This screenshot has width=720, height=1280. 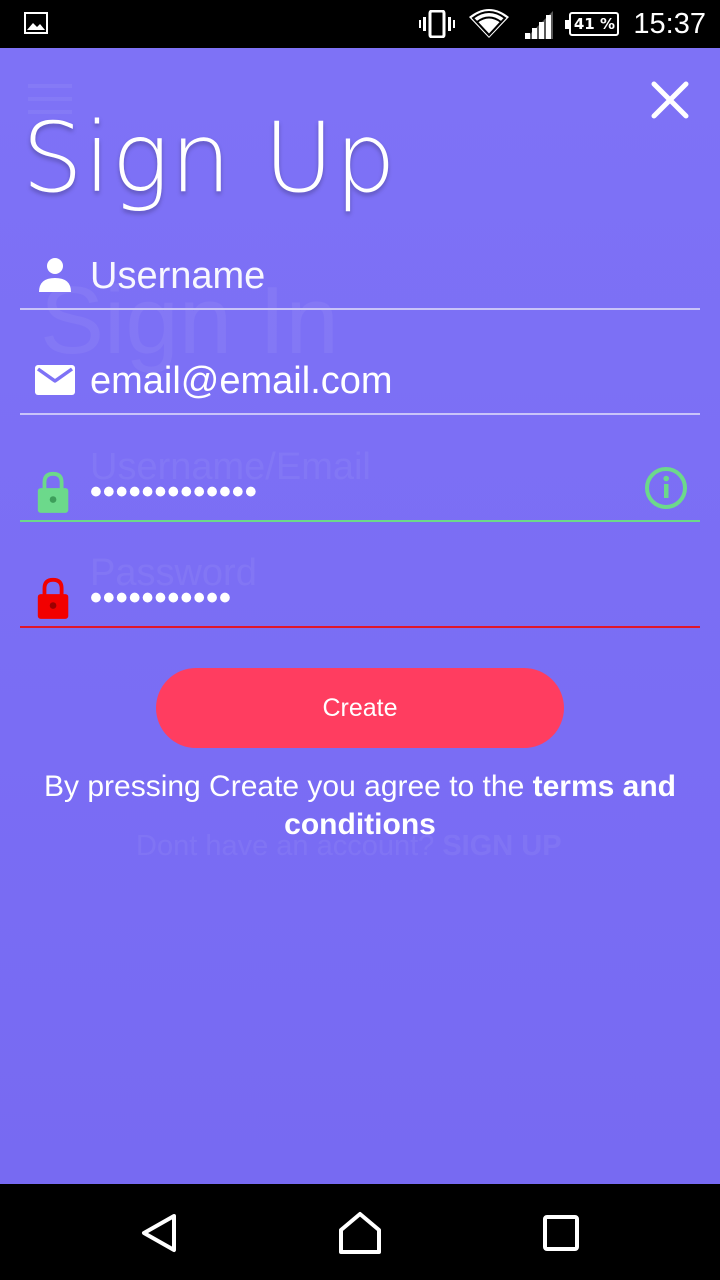 I want to click on close-icon, so click(x=670, y=100).